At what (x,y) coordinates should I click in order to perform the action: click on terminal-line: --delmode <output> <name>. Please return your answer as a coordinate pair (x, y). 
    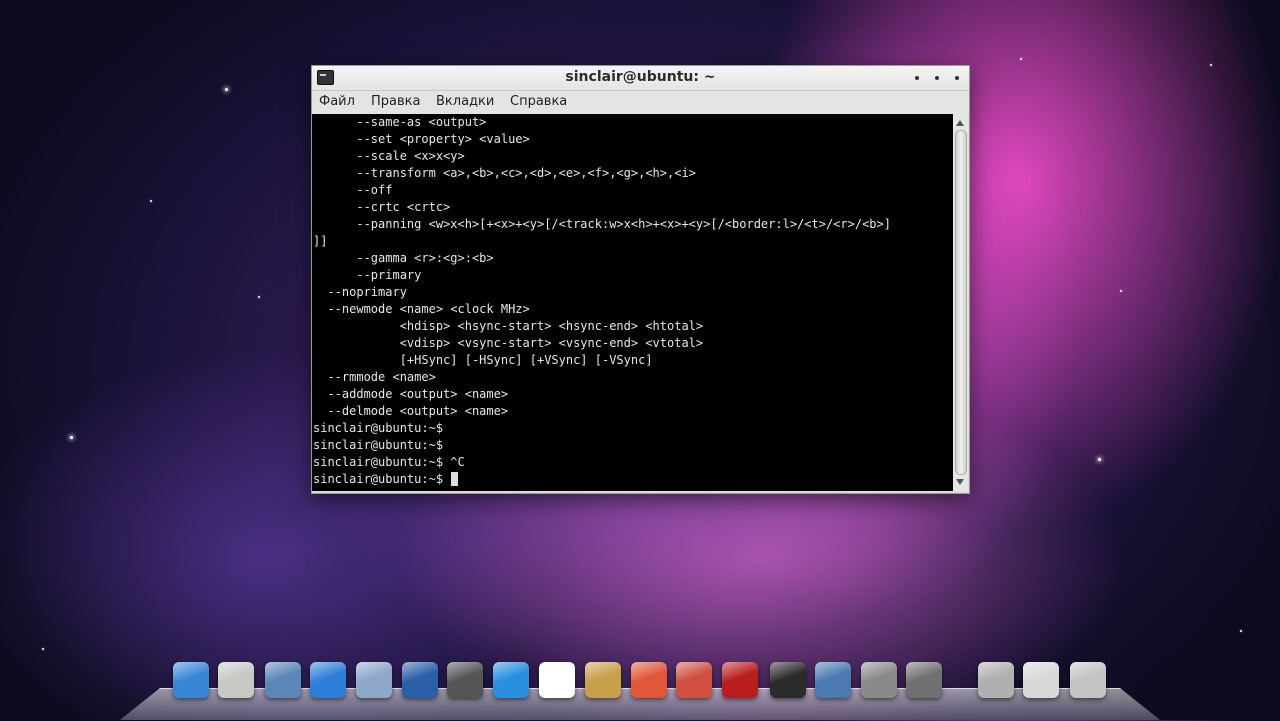
    Looking at the image, I should click on (411, 411).